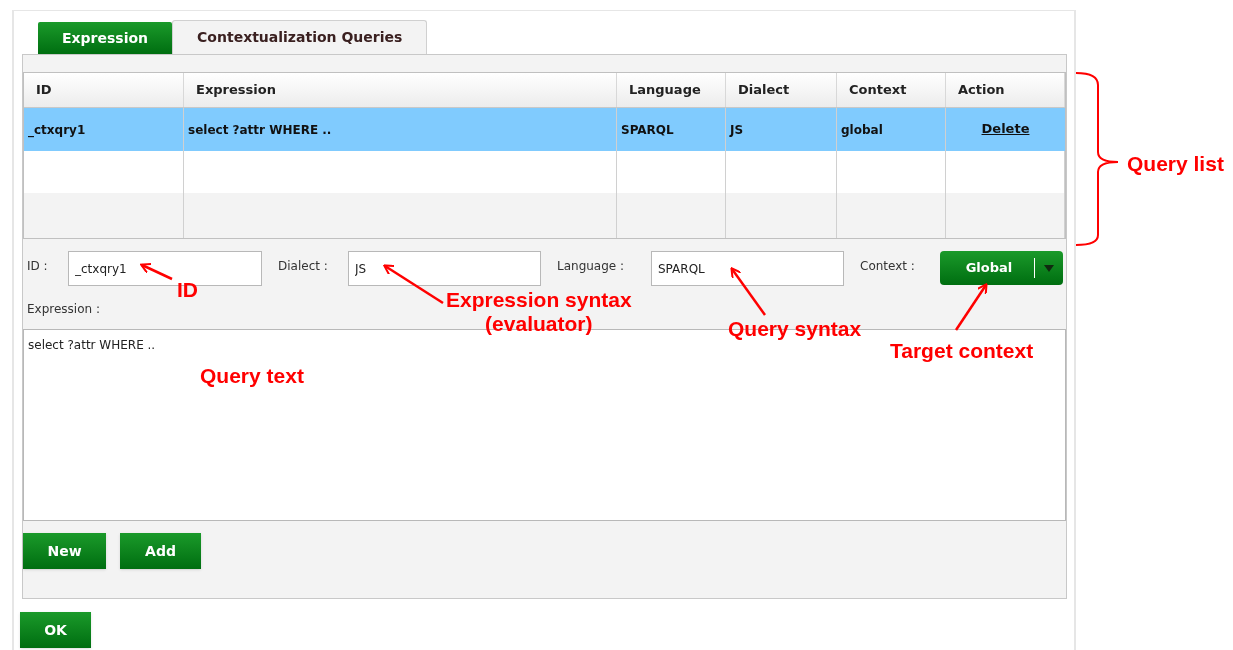 The width and height of the screenshot is (1233, 650). What do you see at coordinates (544, 129) in the screenshot?
I see `table-row: _ctxqry1 select ?attr WHERE .. SPARQL JS global Delete` at bounding box center [544, 129].